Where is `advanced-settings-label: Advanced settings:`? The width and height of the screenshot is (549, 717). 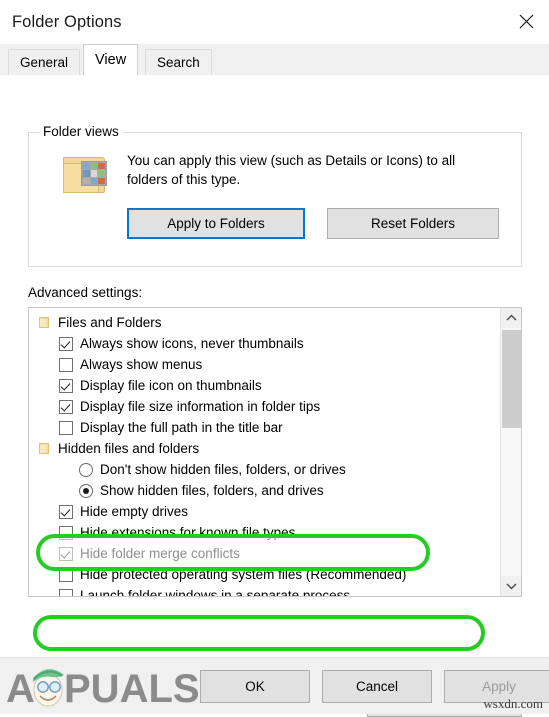
advanced-settings-label: Advanced settings: is located at coordinates (85, 292).